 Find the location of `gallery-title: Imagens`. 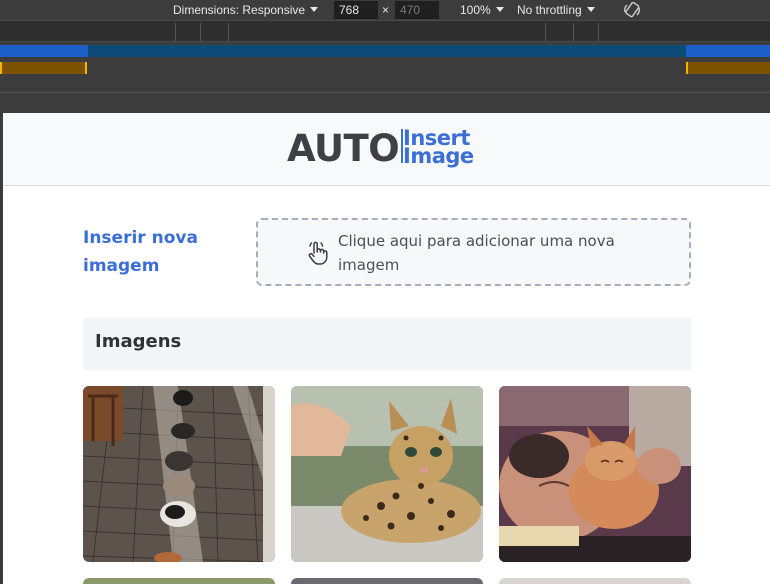

gallery-title: Imagens is located at coordinates (138, 341).